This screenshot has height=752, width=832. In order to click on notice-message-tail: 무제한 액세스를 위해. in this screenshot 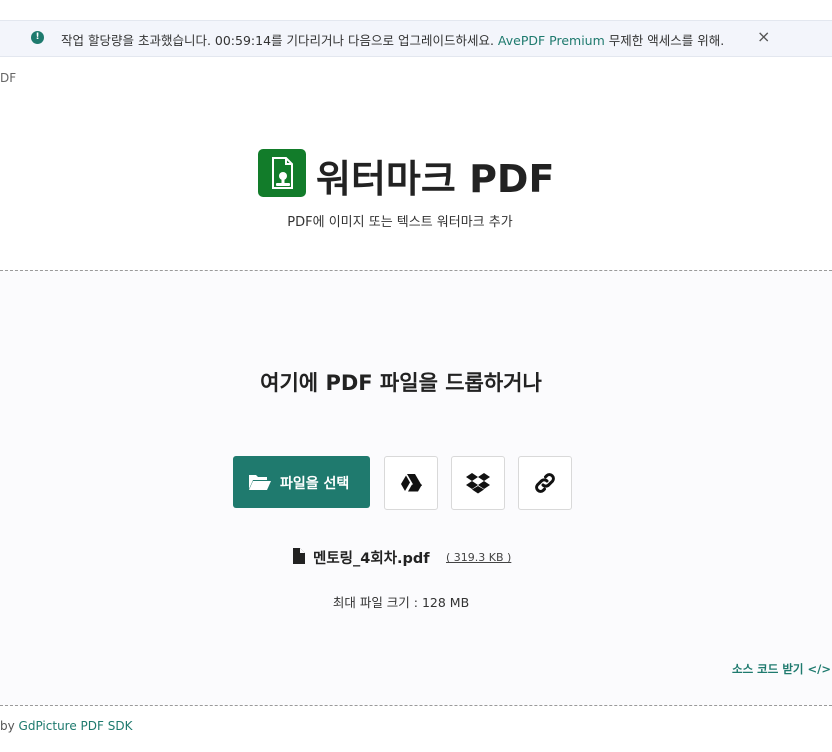, I will do `click(666, 40)`.